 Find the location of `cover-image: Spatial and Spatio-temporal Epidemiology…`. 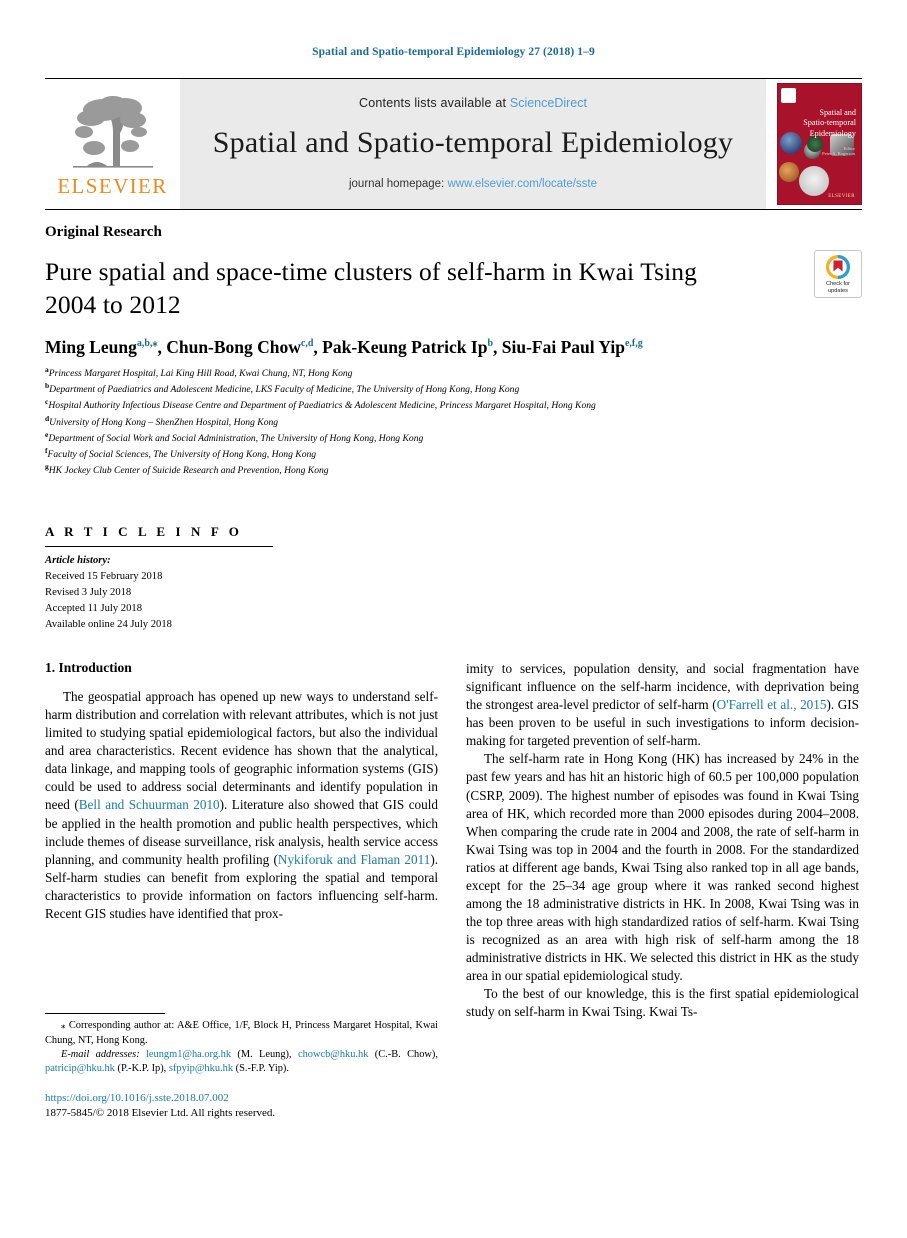

cover-image: Spatial and Spatio-temporal Epidemiology… is located at coordinates (819, 144).